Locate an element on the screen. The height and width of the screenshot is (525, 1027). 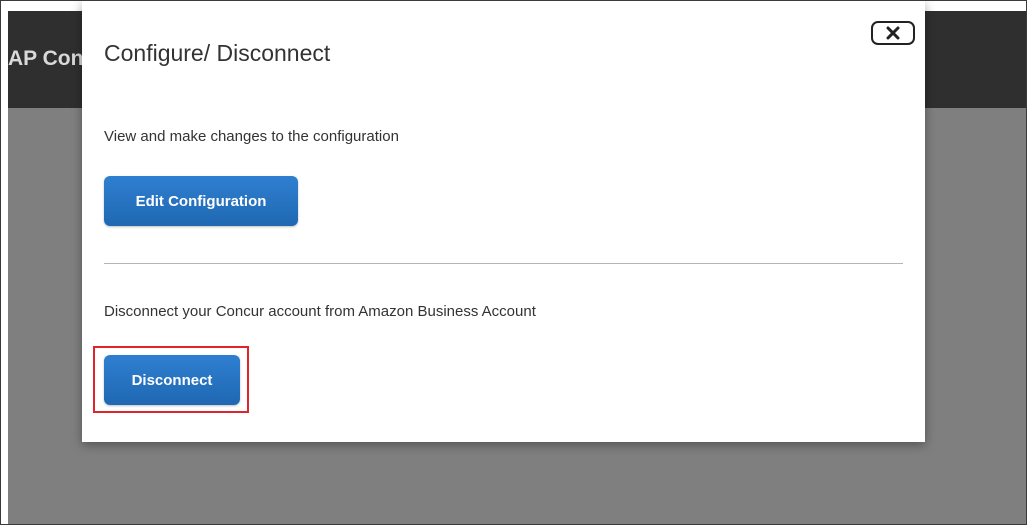
section-divider is located at coordinates (503, 263).